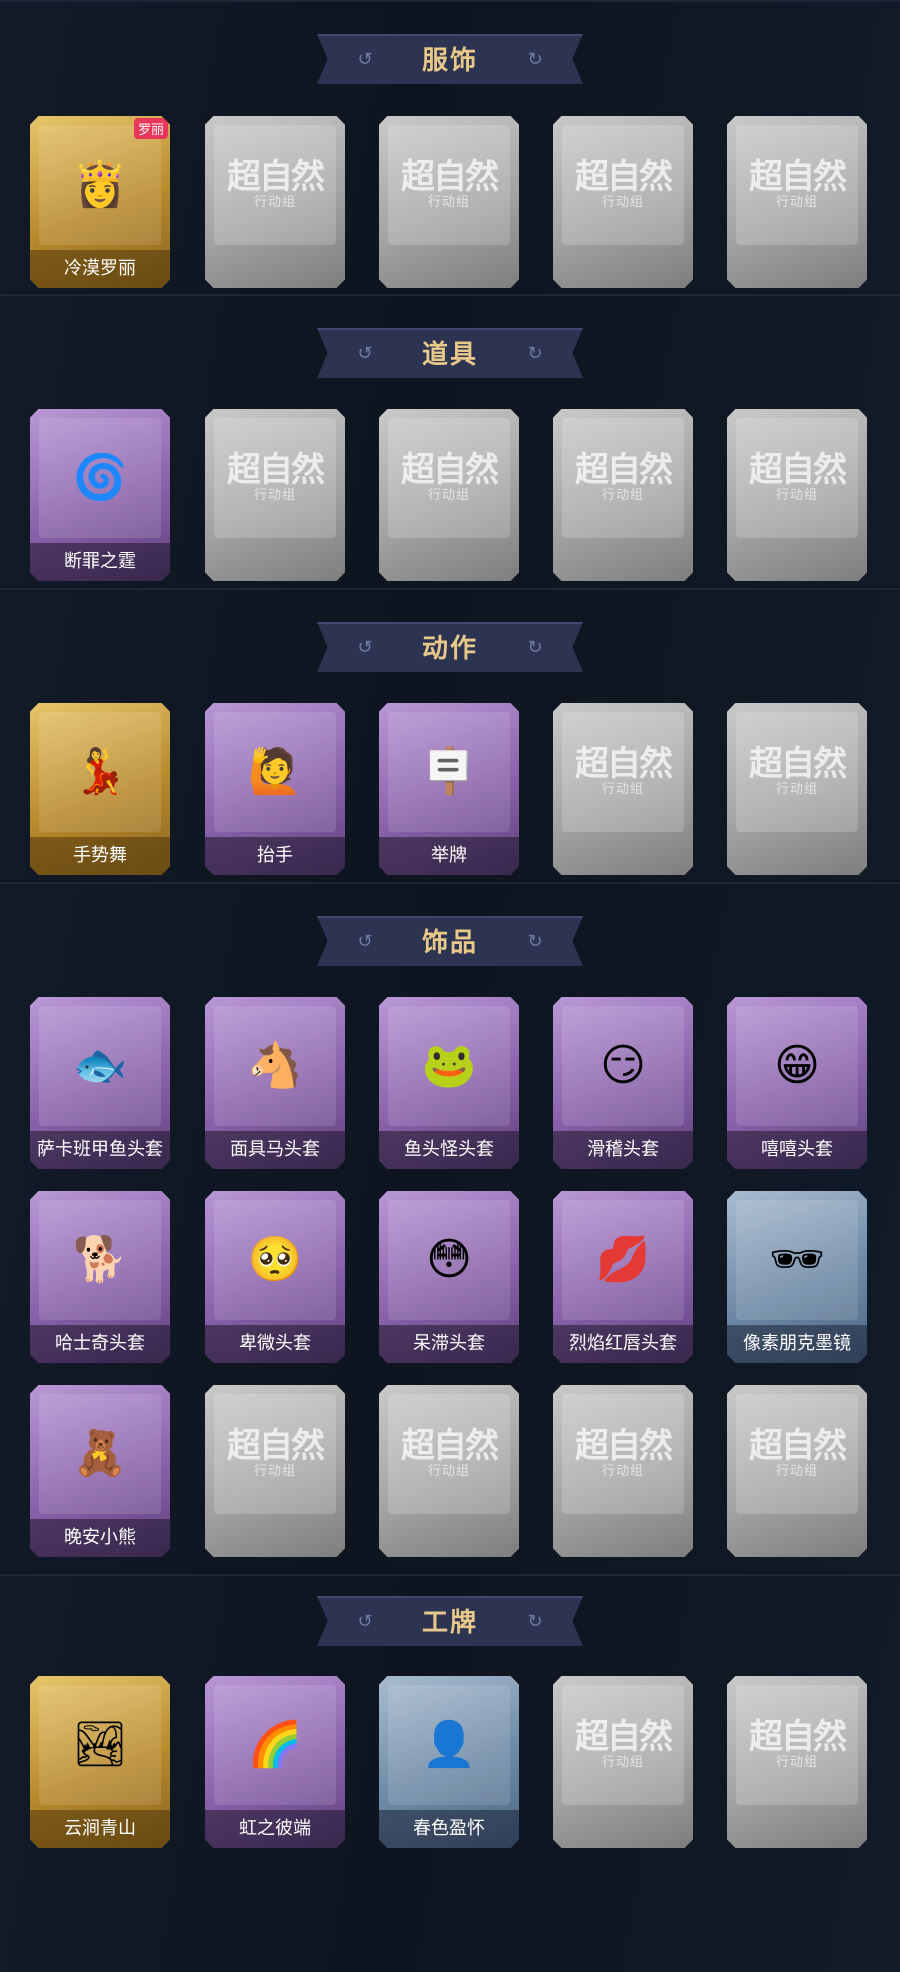  I want to click on item-card: 💃 手势舞, so click(100, 789).